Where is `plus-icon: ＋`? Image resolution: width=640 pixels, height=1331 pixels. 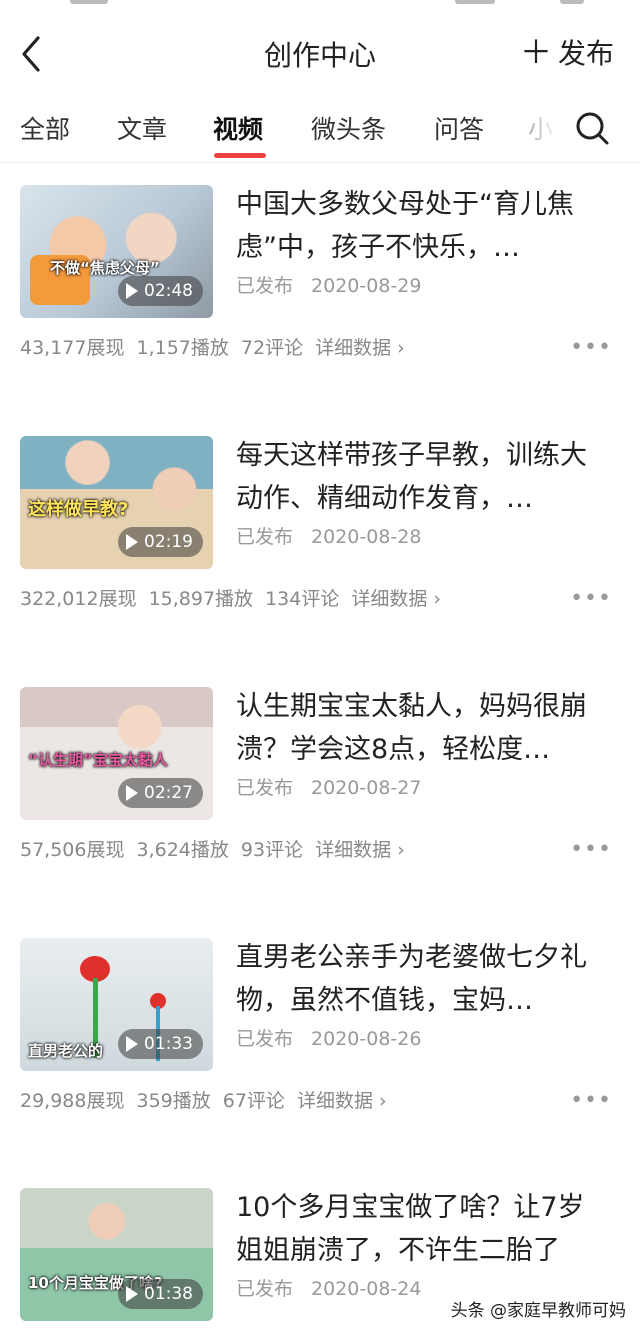 plus-icon: ＋ is located at coordinates (535, 52).